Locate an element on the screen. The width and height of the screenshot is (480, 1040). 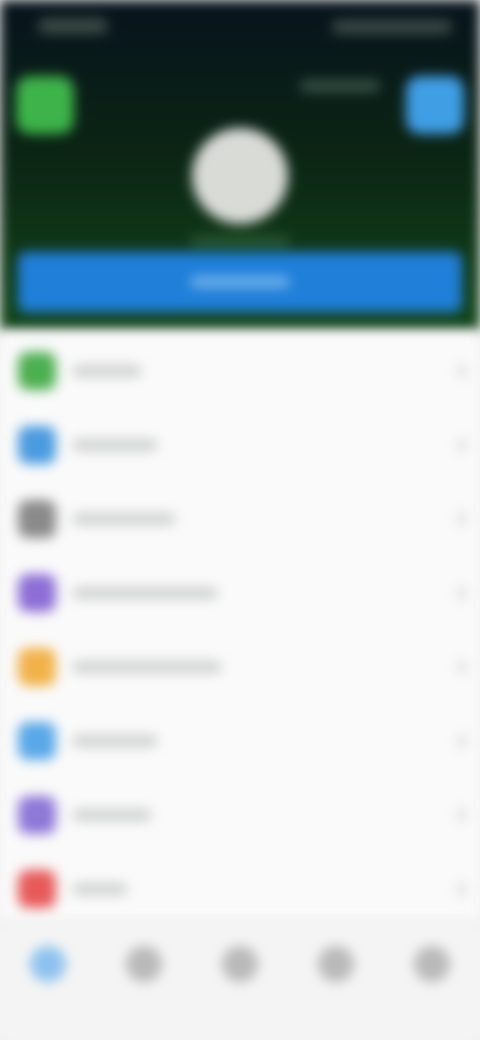
profile-avatar-icon is located at coordinates (240, 176).